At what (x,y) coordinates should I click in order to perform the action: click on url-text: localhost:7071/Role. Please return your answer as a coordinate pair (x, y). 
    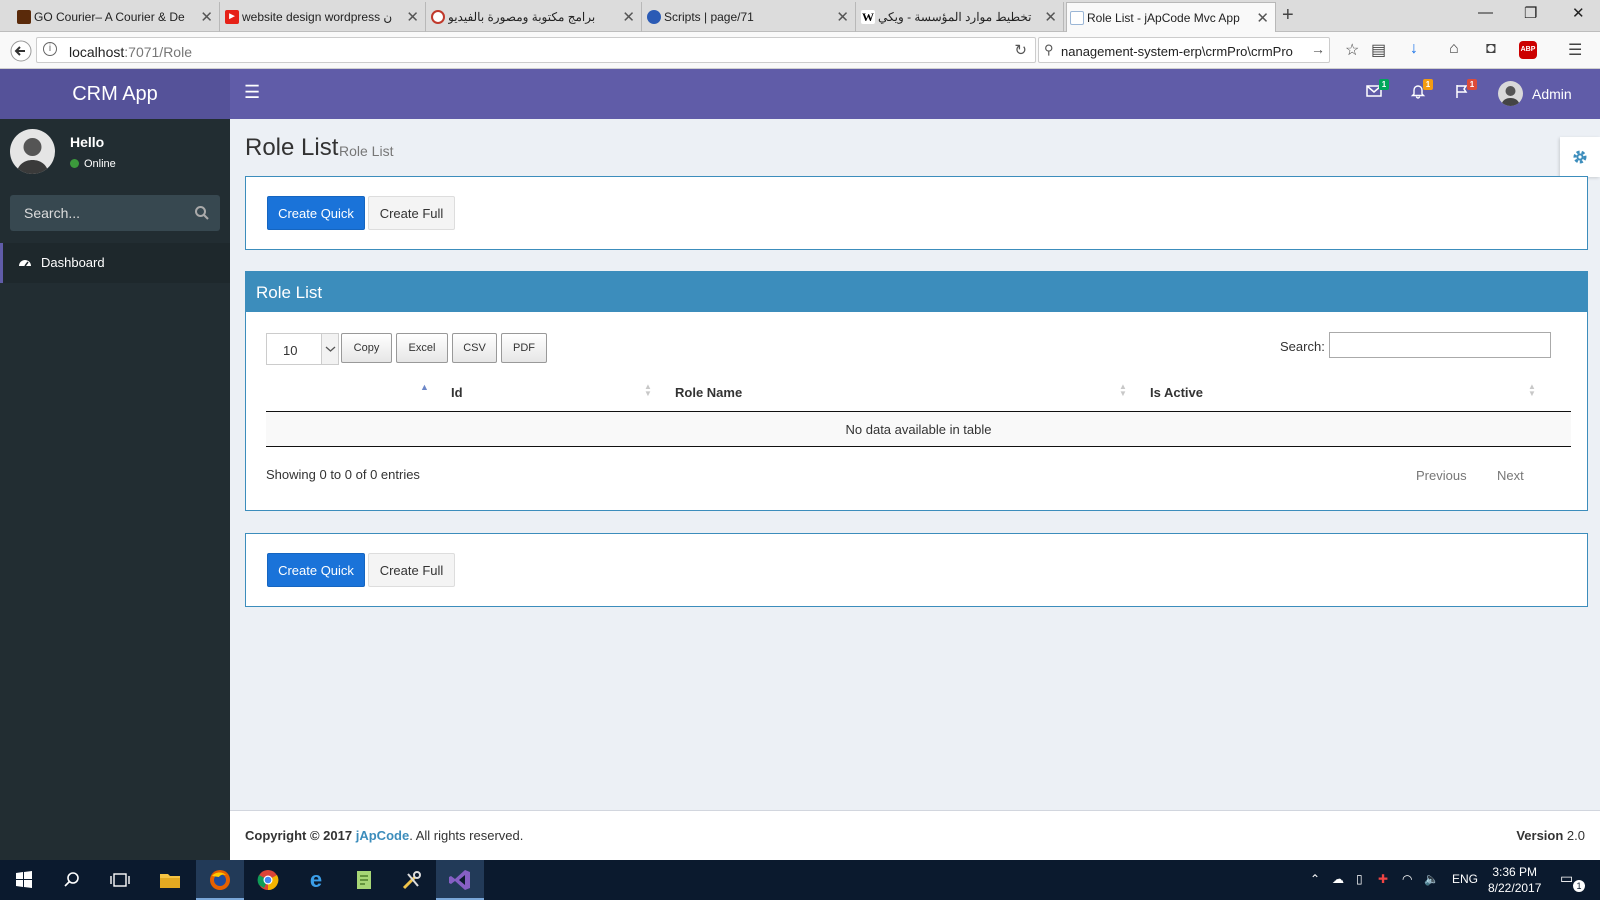
    Looking at the image, I should click on (130, 52).